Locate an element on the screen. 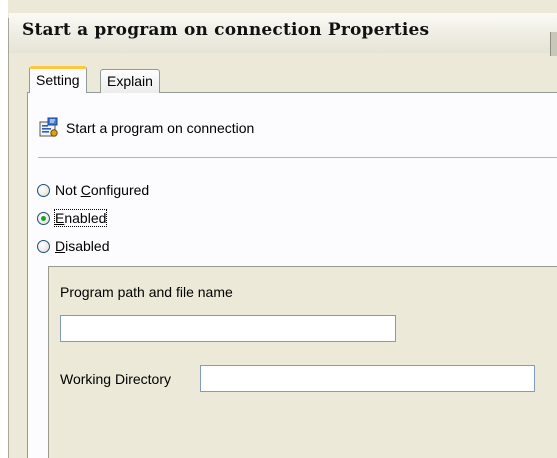  separator is located at coordinates (297, 157).